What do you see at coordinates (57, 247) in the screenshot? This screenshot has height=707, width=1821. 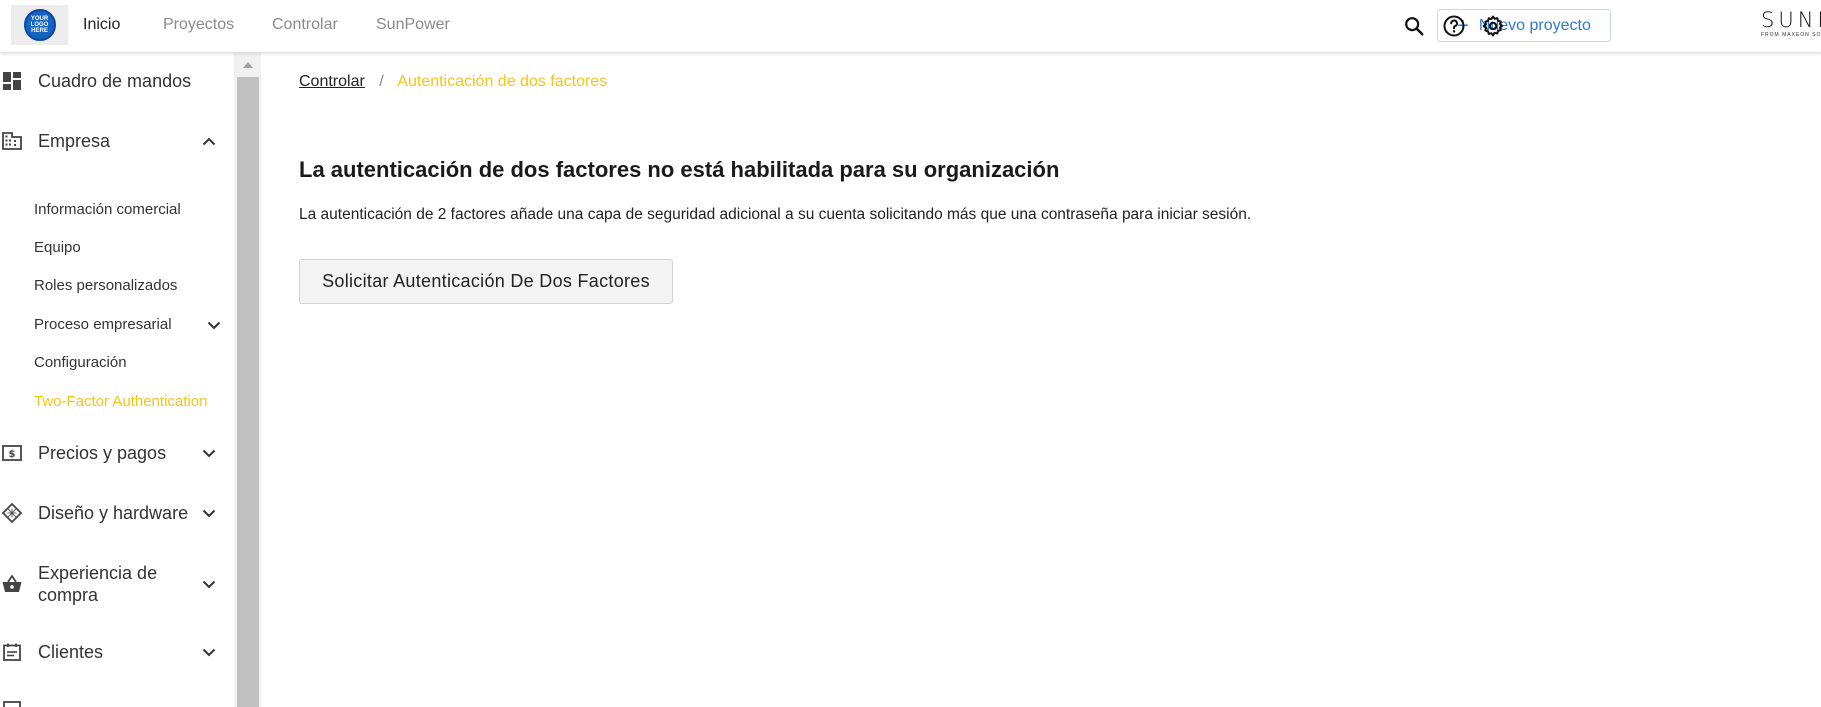 I see `sidebar-subitem-equipo: Equipo` at bounding box center [57, 247].